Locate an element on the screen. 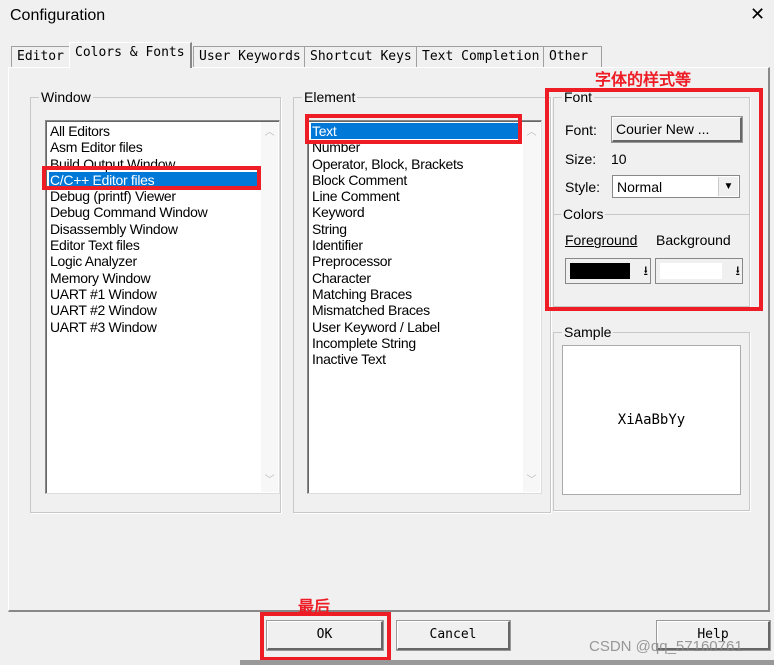 This screenshot has width=774, height=665. tab-editor: Editor is located at coordinates (40, 57).